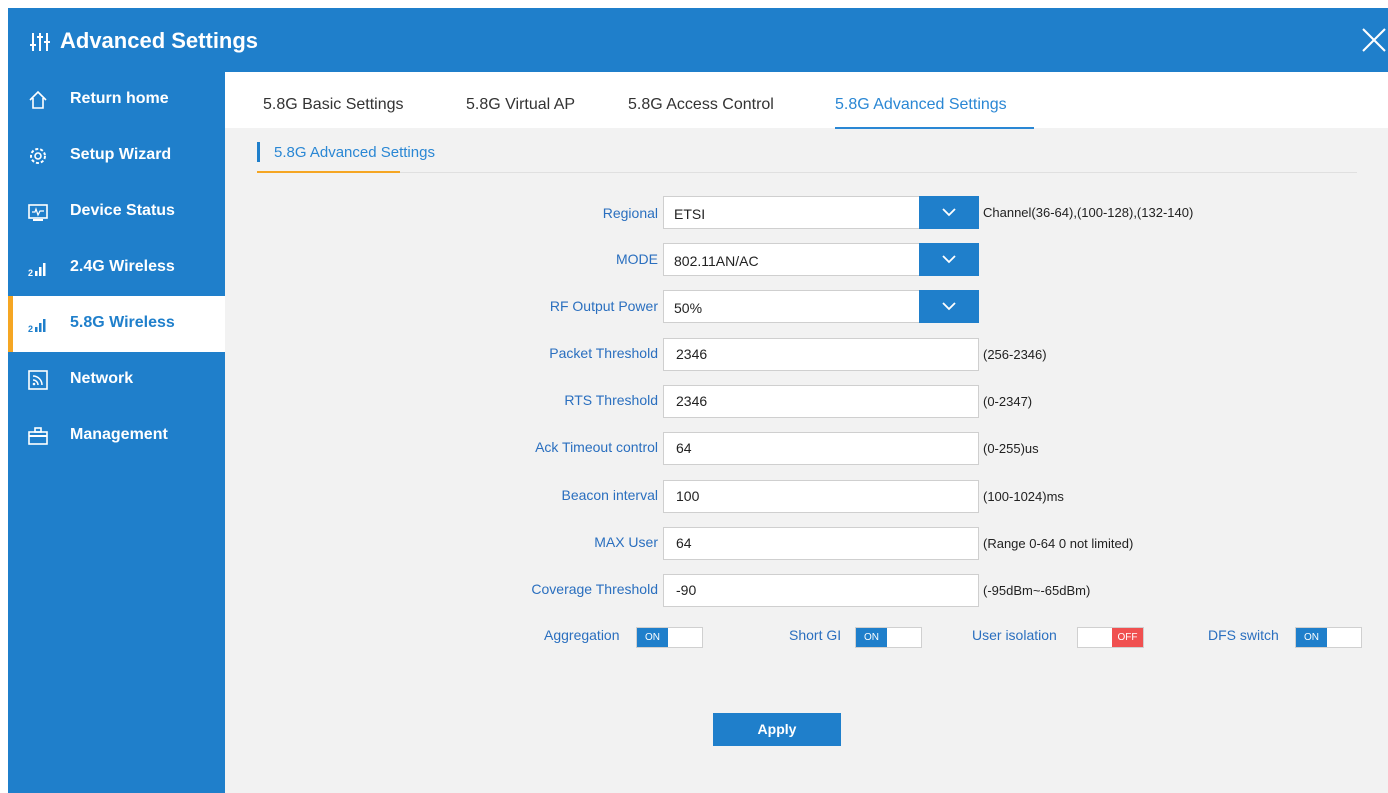 The width and height of the screenshot is (1388, 793). Describe the element at coordinates (1374, 40) in the screenshot. I see `close-icon` at that location.